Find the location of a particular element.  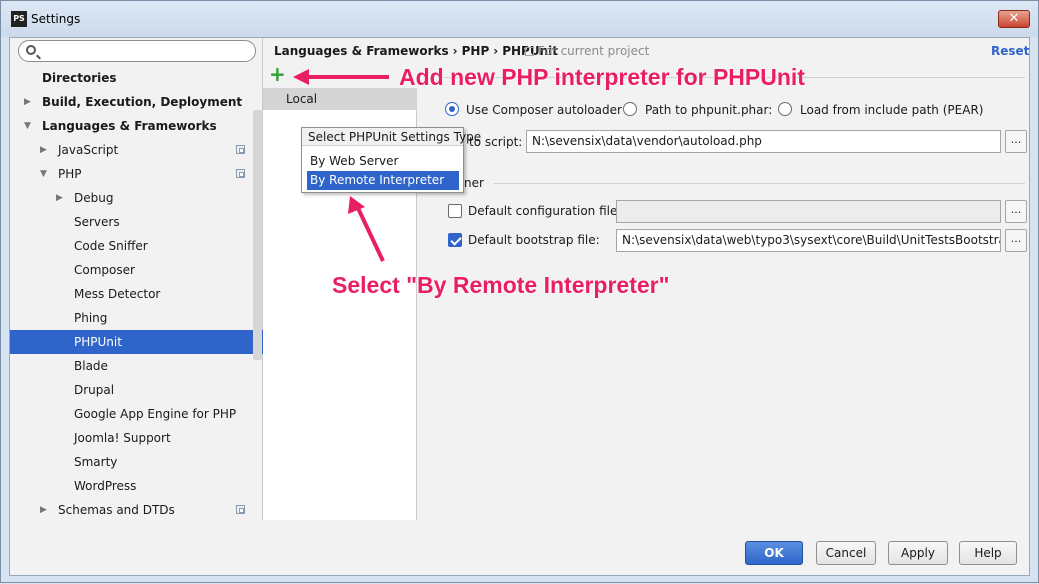

apply-button: Apply is located at coordinates (918, 553).